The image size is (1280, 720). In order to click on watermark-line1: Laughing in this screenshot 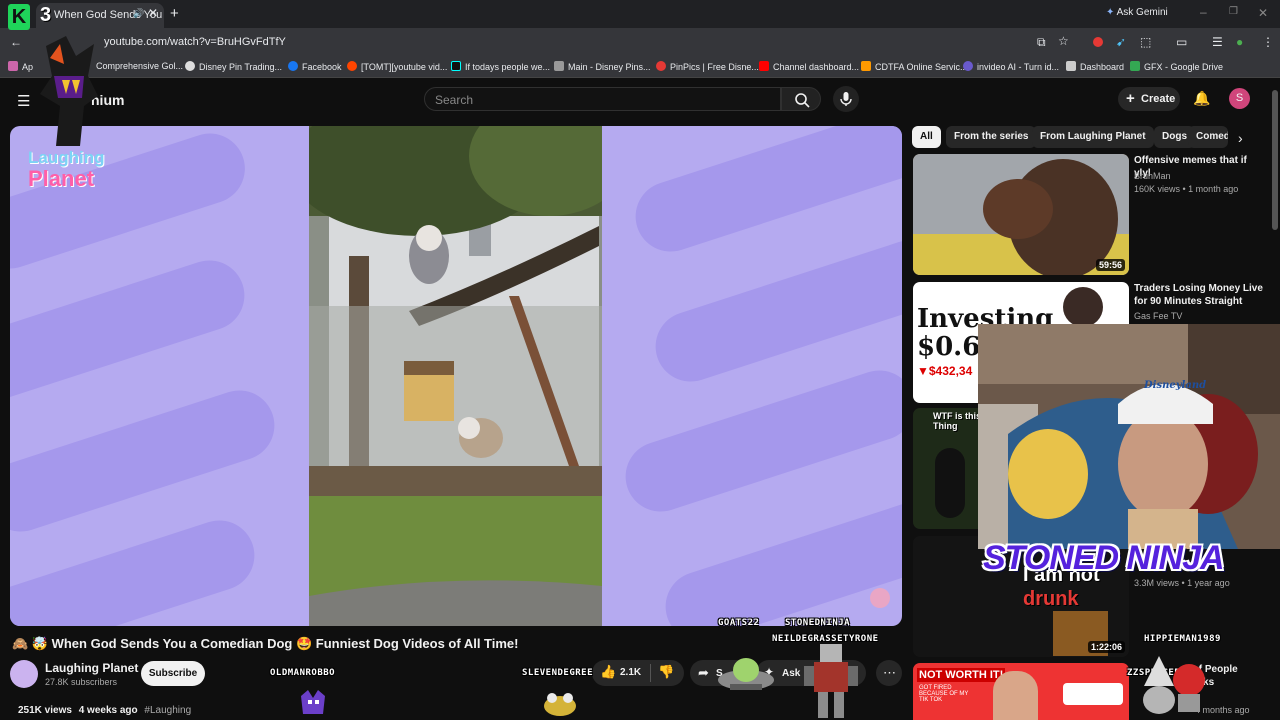, I will do `click(66, 157)`.